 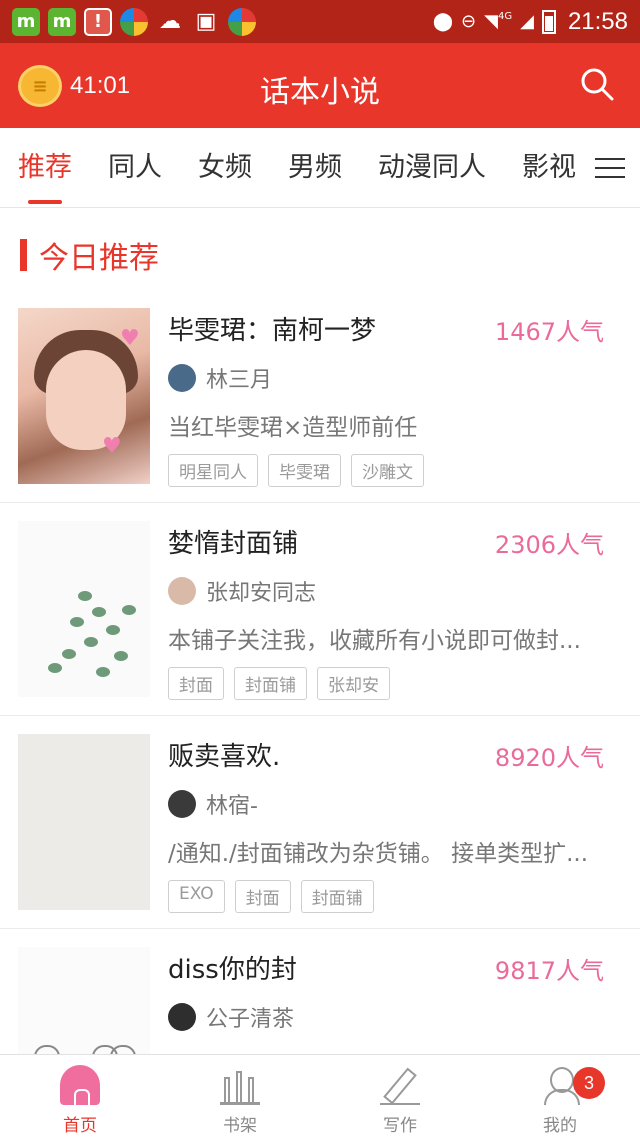 What do you see at coordinates (99, 258) in the screenshot?
I see `section-title: 今日推荐` at bounding box center [99, 258].